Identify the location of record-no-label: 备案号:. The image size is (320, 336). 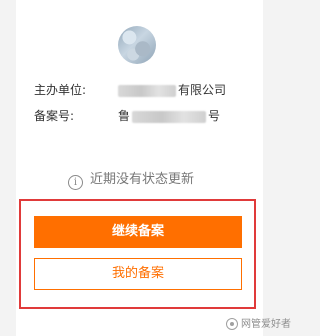
(54, 116).